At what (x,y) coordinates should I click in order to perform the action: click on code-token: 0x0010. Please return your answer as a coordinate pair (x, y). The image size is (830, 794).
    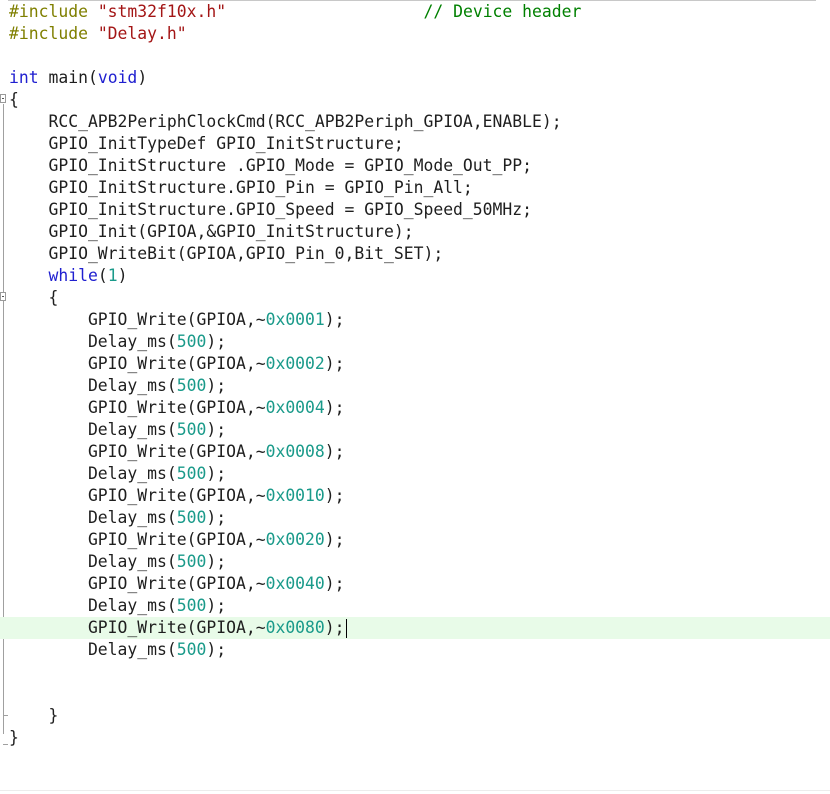
    Looking at the image, I should click on (295, 495).